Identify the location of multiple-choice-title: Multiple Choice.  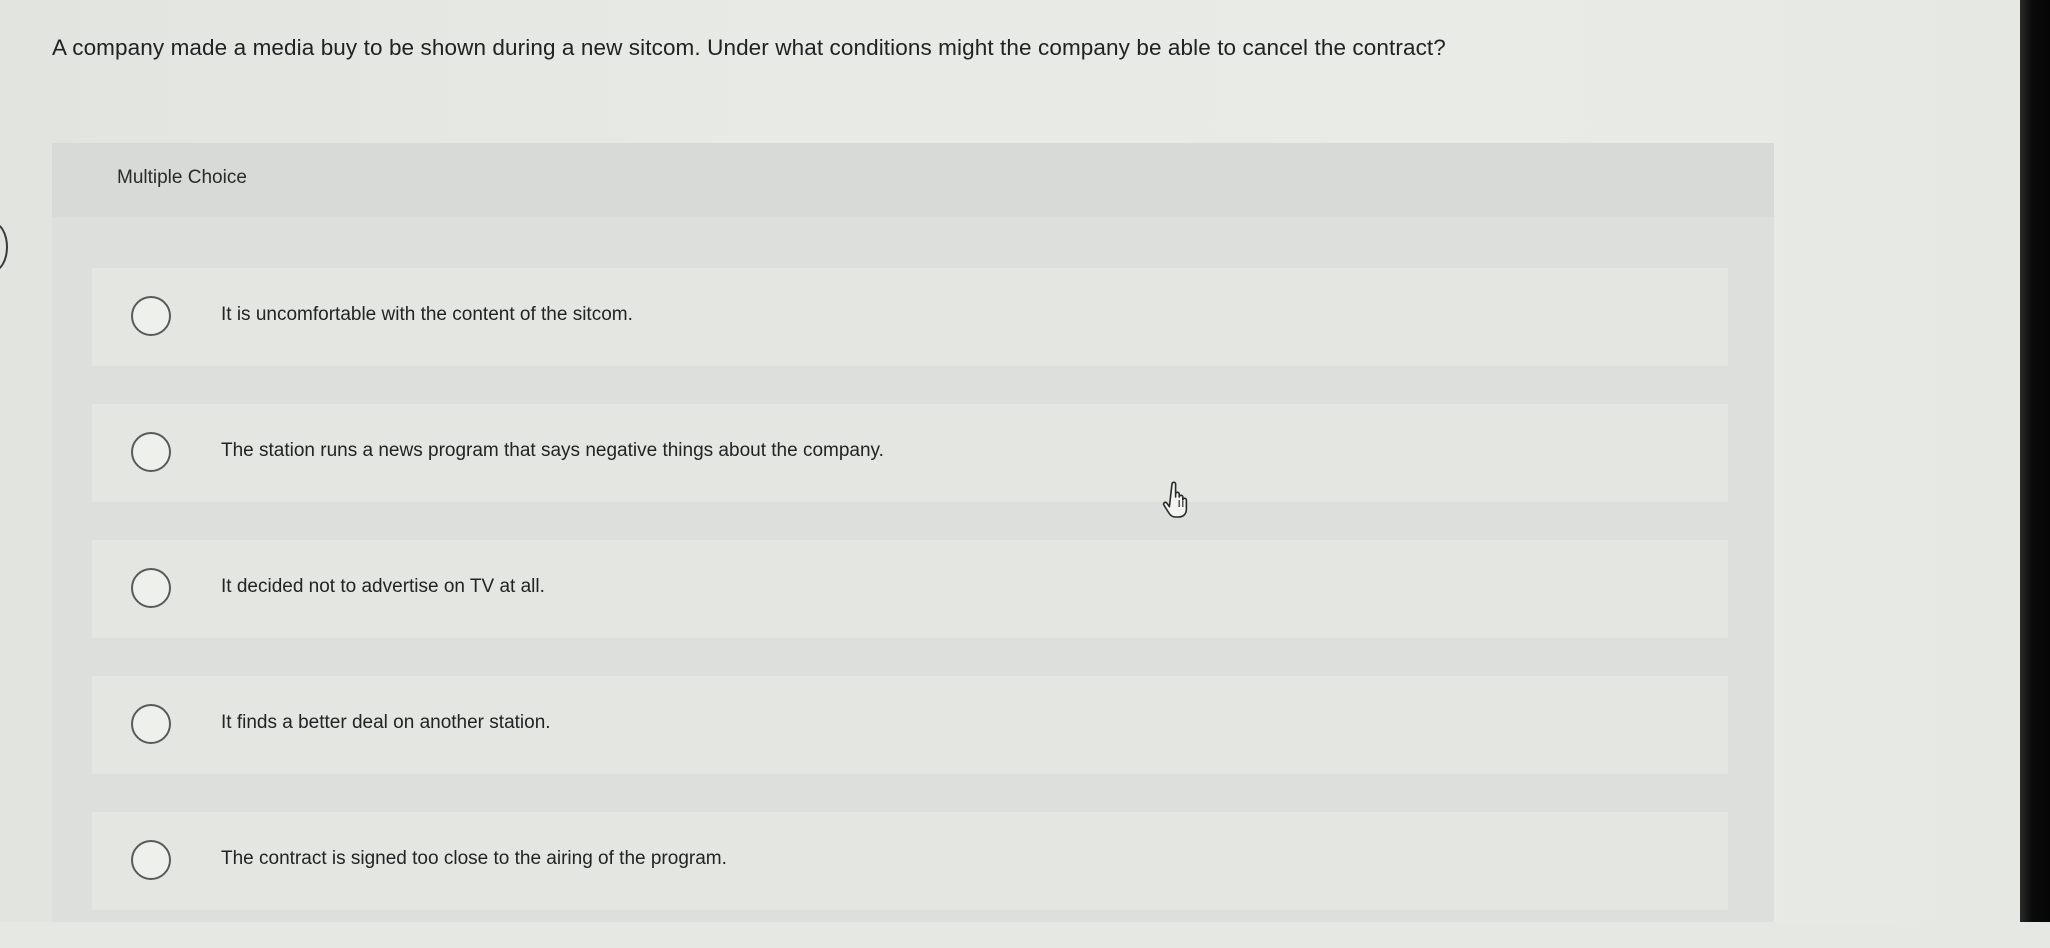
(182, 177).